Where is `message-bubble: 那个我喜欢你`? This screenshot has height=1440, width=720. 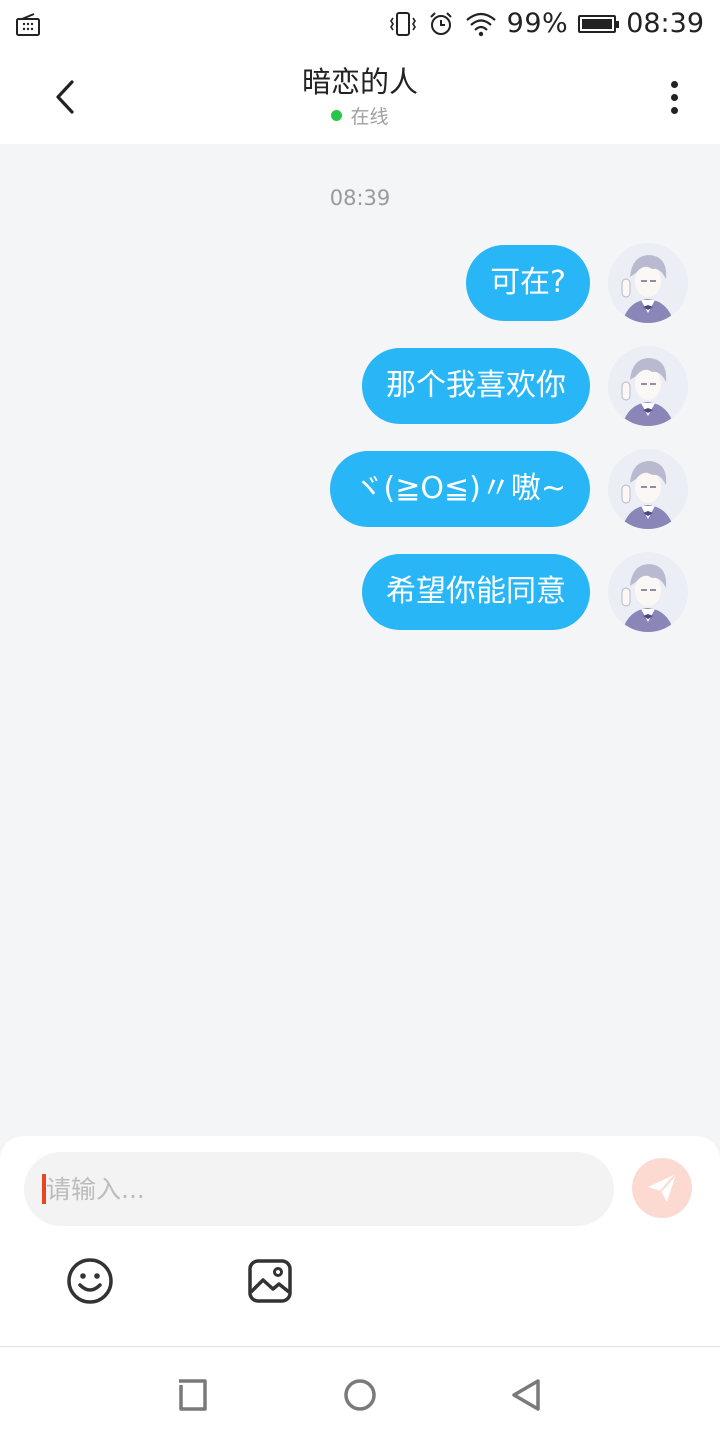
message-bubble: 那个我喜欢你 is located at coordinates (476, 386).